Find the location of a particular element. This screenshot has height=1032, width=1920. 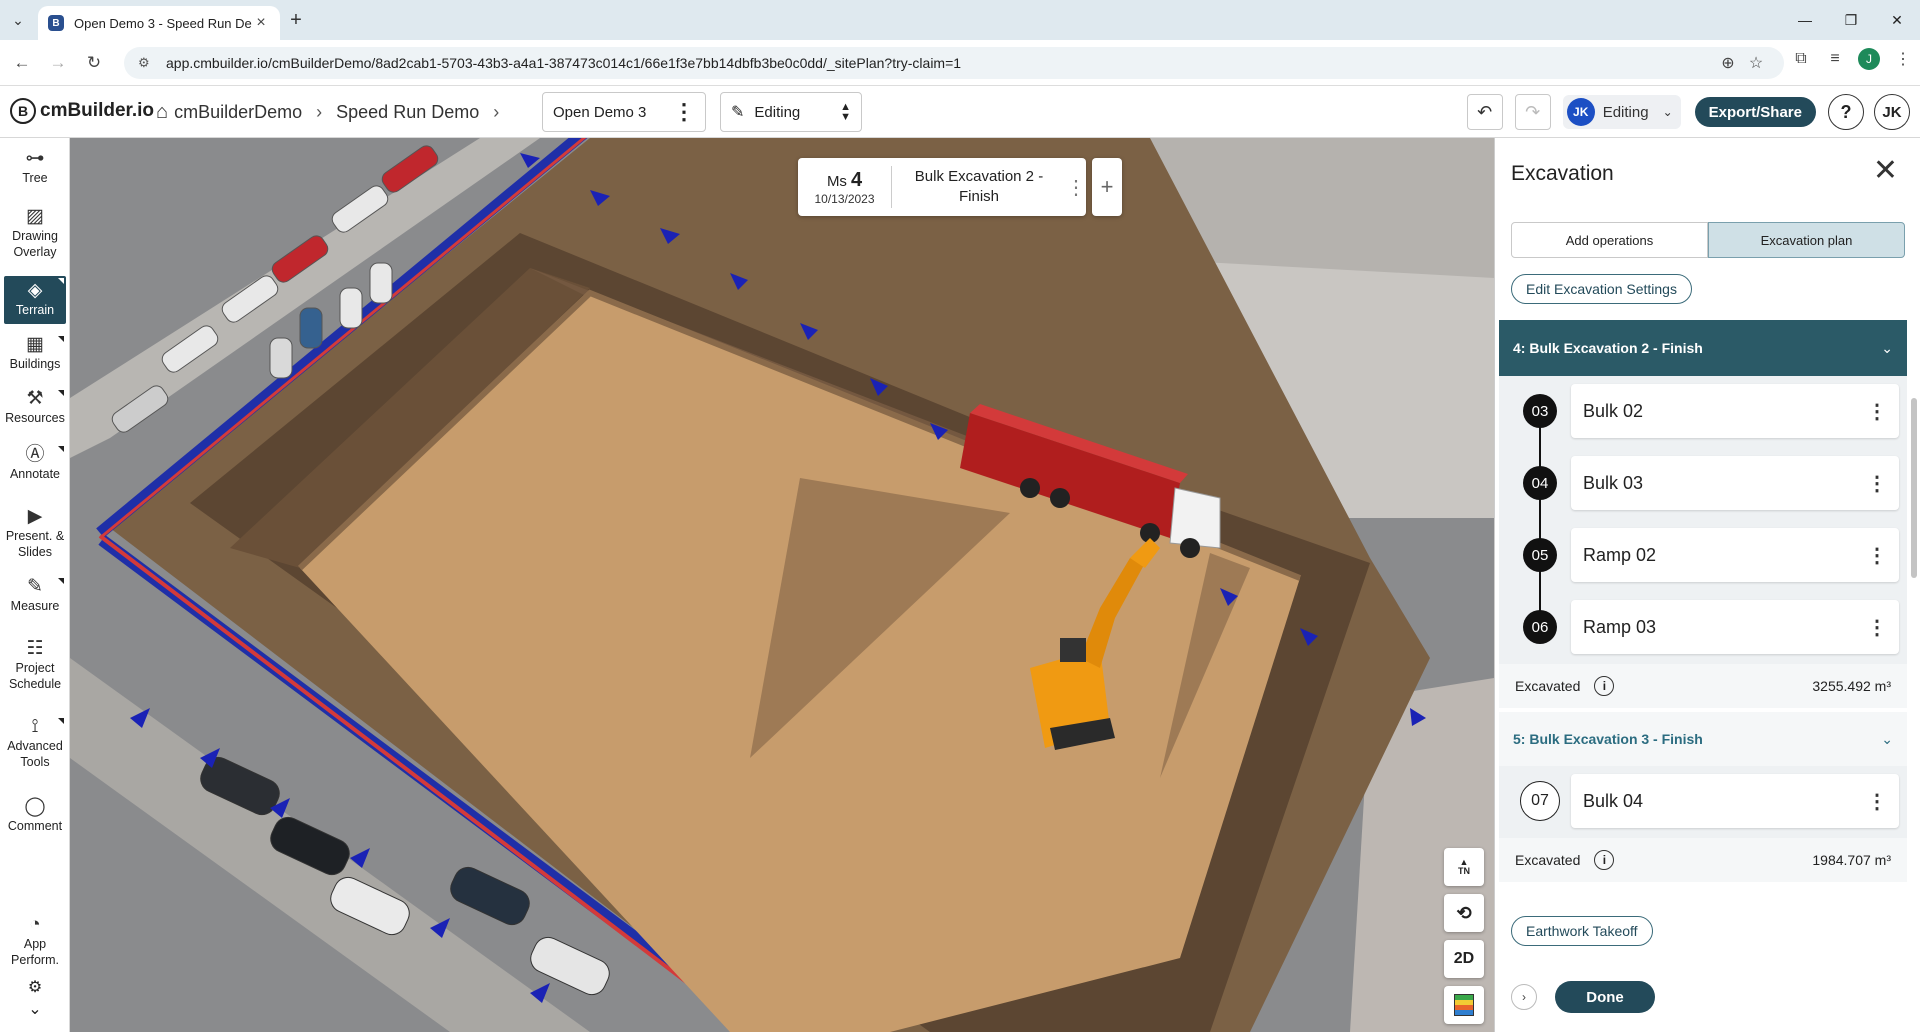

edit-excavation-settings-button: Edit Excavation Settings is located at coordinates (1601, 289).